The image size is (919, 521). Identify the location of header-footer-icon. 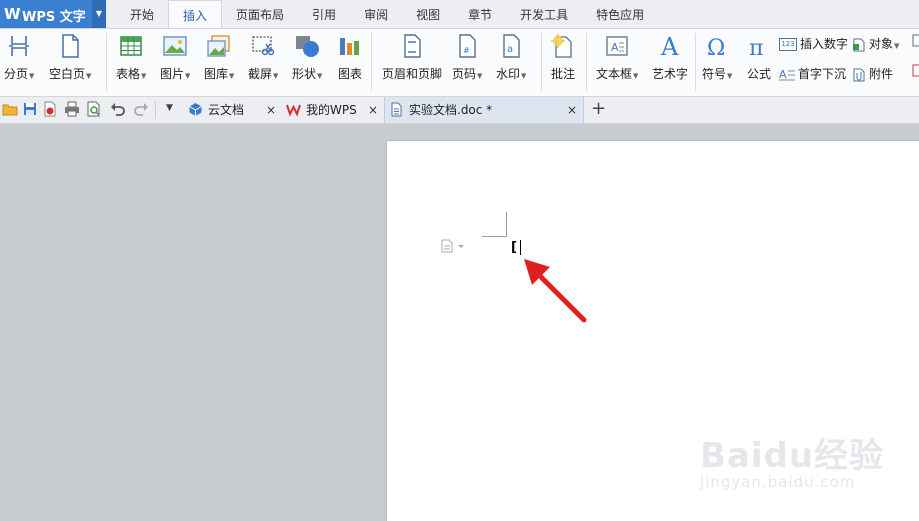
(412, 46).